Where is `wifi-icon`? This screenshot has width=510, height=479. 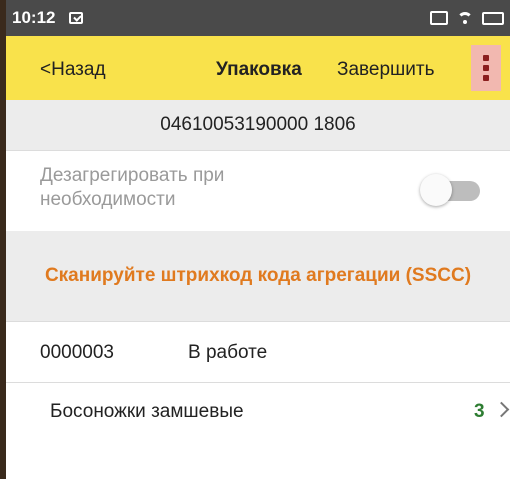
wifi-icon is located at coordinates (465, 18).